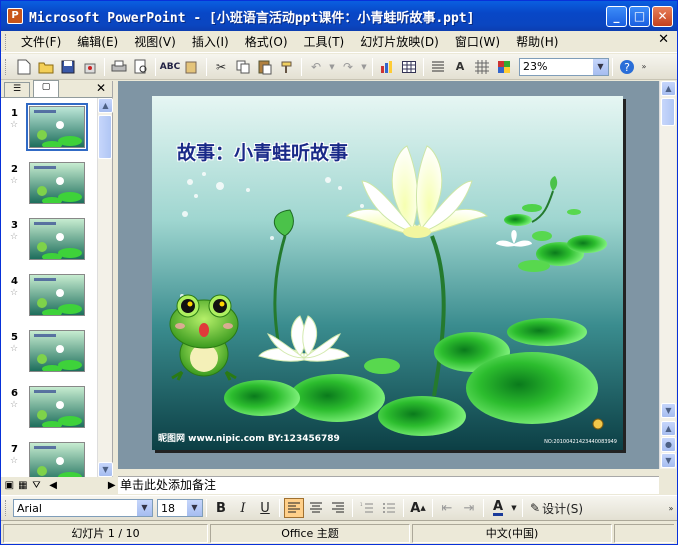 Image resolution: width=678 pixels, height=545 pixels. Describe the element at coordinates (418, 508) in the screenshot. I see `increase-font-icon: A ▲` at that location.